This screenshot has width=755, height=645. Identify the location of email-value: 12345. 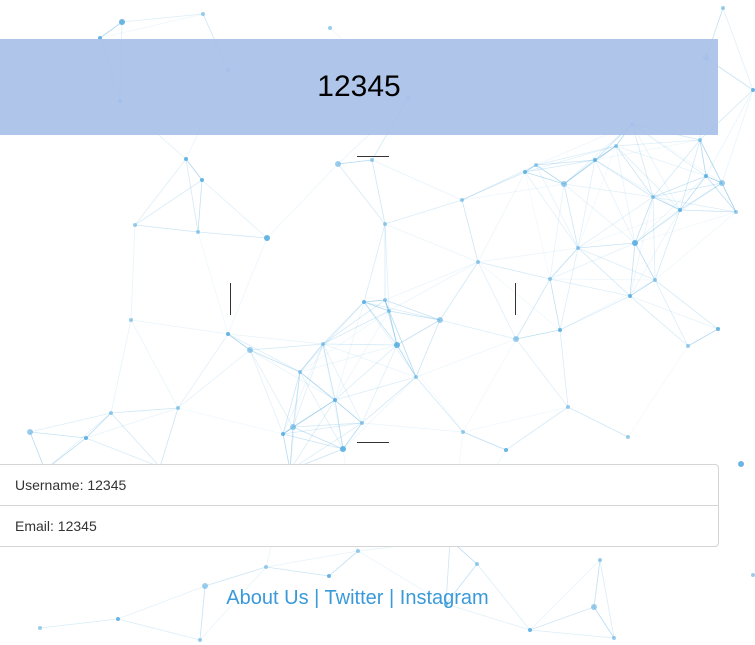
(77, 526).